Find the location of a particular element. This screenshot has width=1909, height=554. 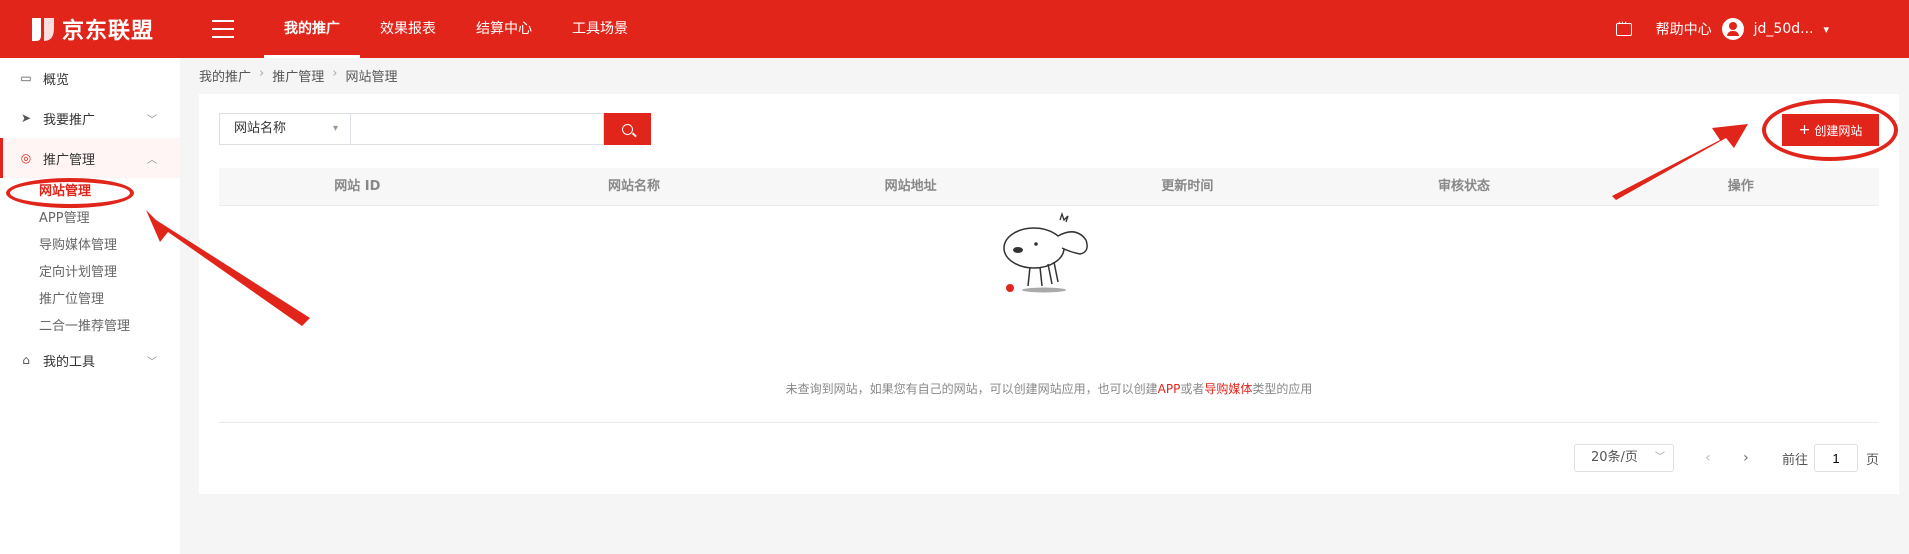

search-button is located at coordinates (627, 129).